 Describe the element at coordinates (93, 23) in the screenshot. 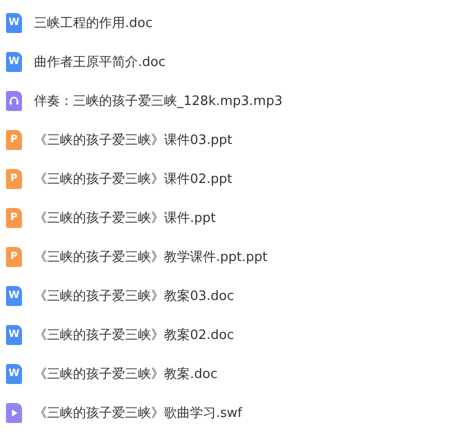

I see `file-name: 三峡工程的作用.doc` at that location.